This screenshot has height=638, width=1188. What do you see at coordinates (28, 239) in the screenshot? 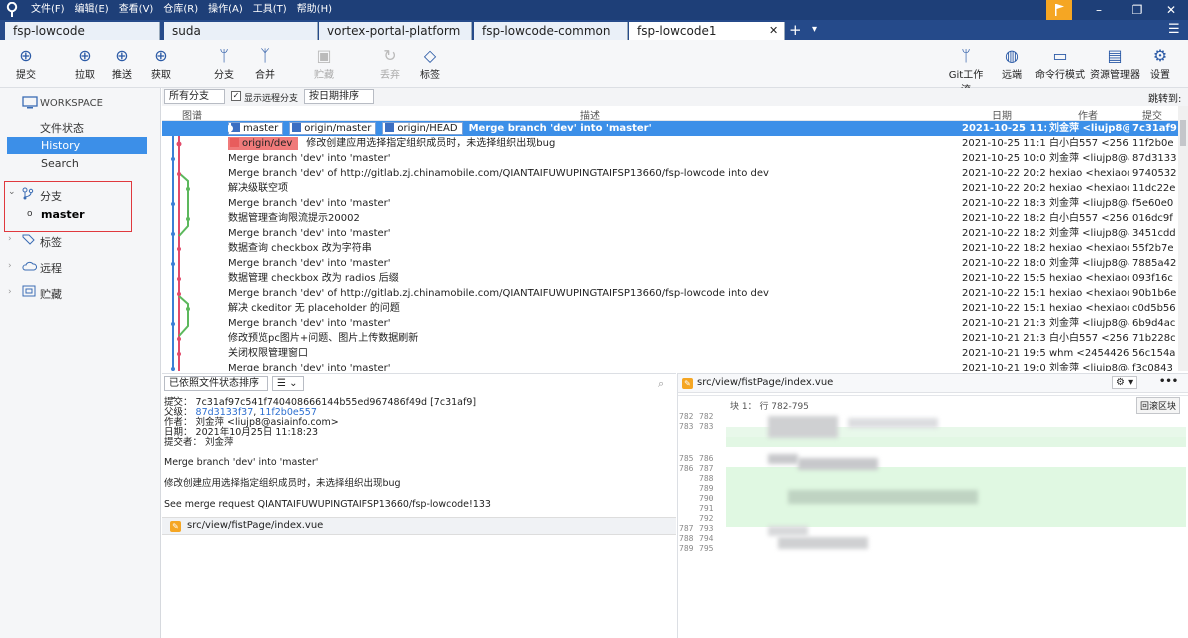
I see `tag-icon` at bounding box center [28, 239].